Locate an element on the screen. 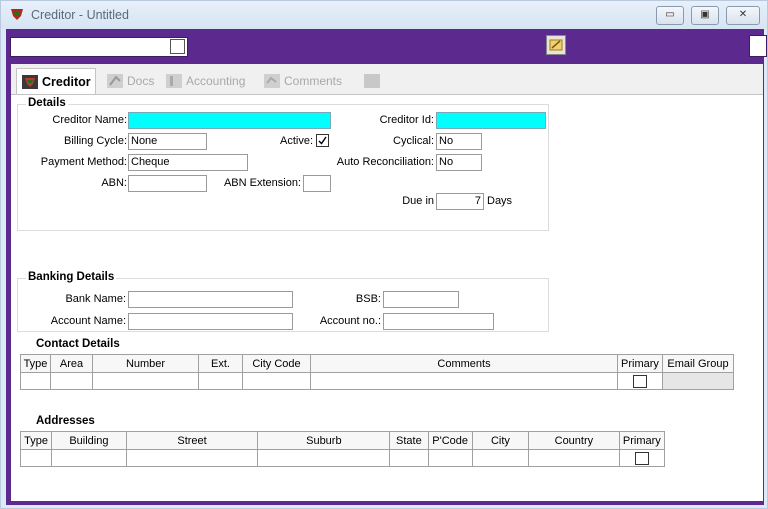 The image size is (768, 509). bsb-label: BSB: is located at coordinates (368, 299).